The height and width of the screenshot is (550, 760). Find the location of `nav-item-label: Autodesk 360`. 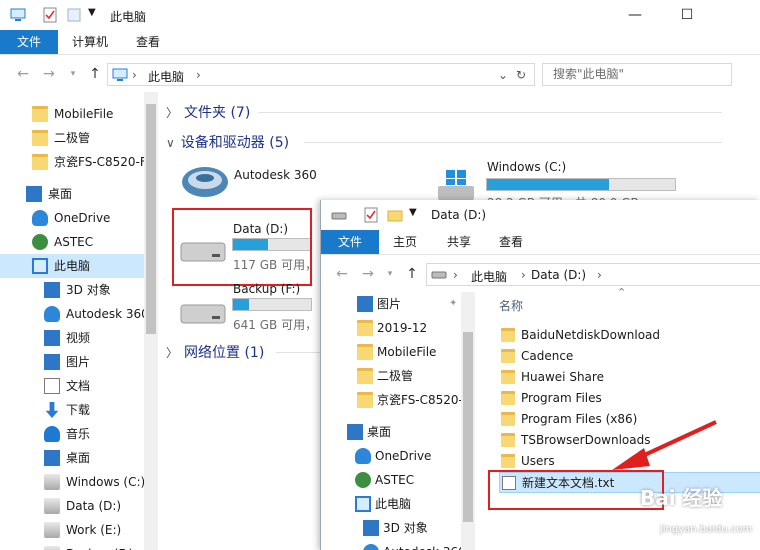

nav-item-label: Autodesk 360 is located at coordinates (424, 545).